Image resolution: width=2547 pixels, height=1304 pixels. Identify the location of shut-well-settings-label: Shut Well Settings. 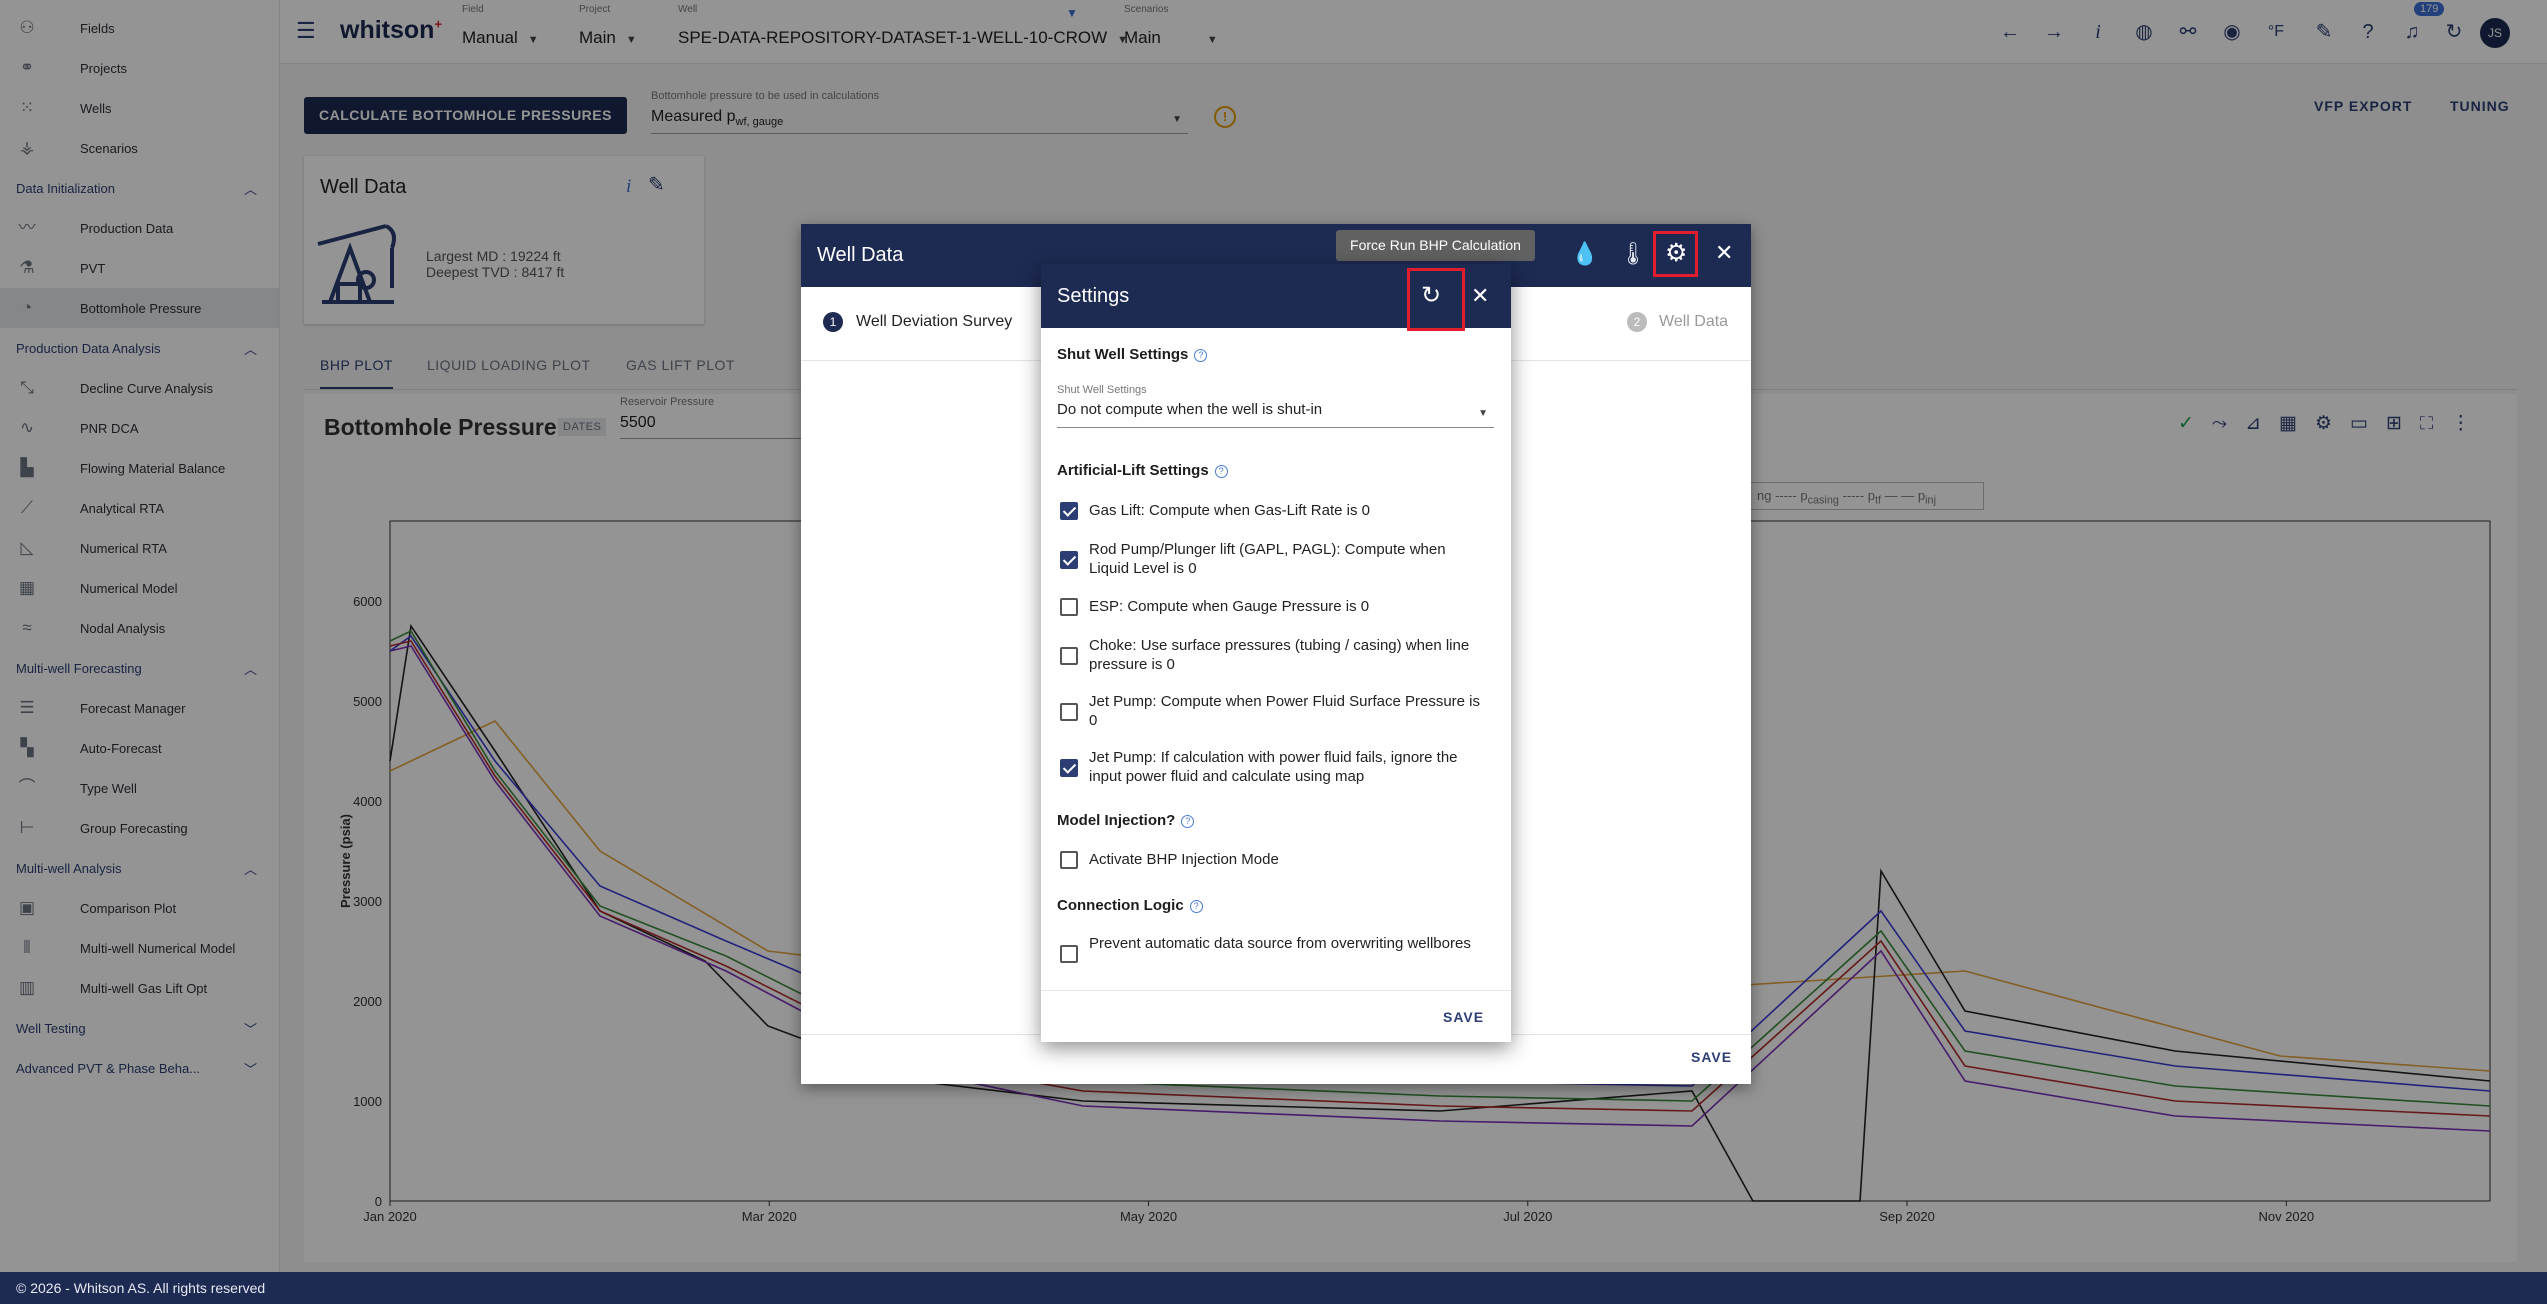
(1102, 390).